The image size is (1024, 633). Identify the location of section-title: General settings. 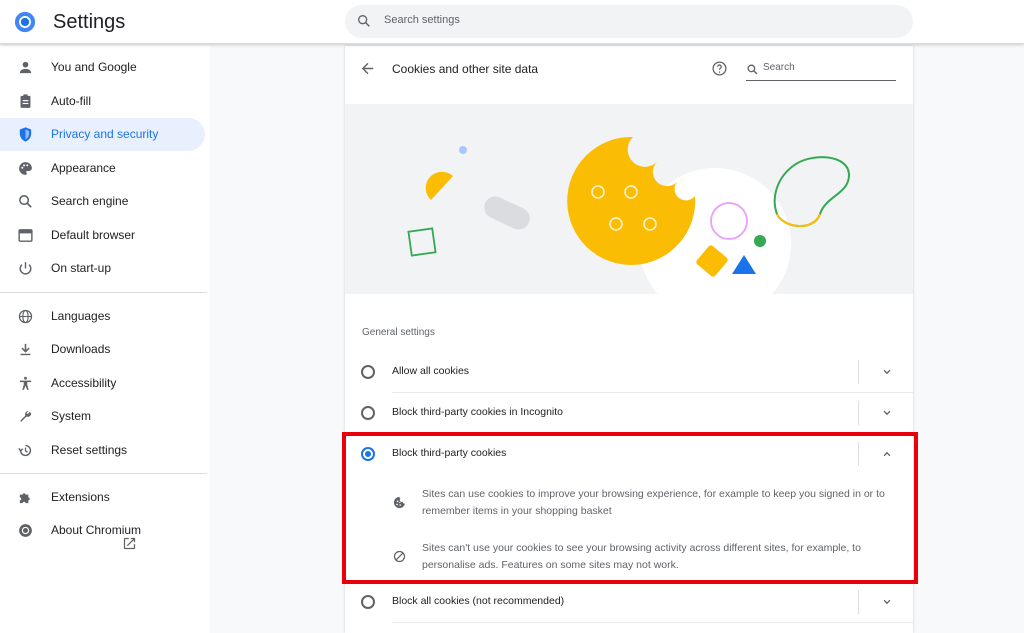
(398, 332).